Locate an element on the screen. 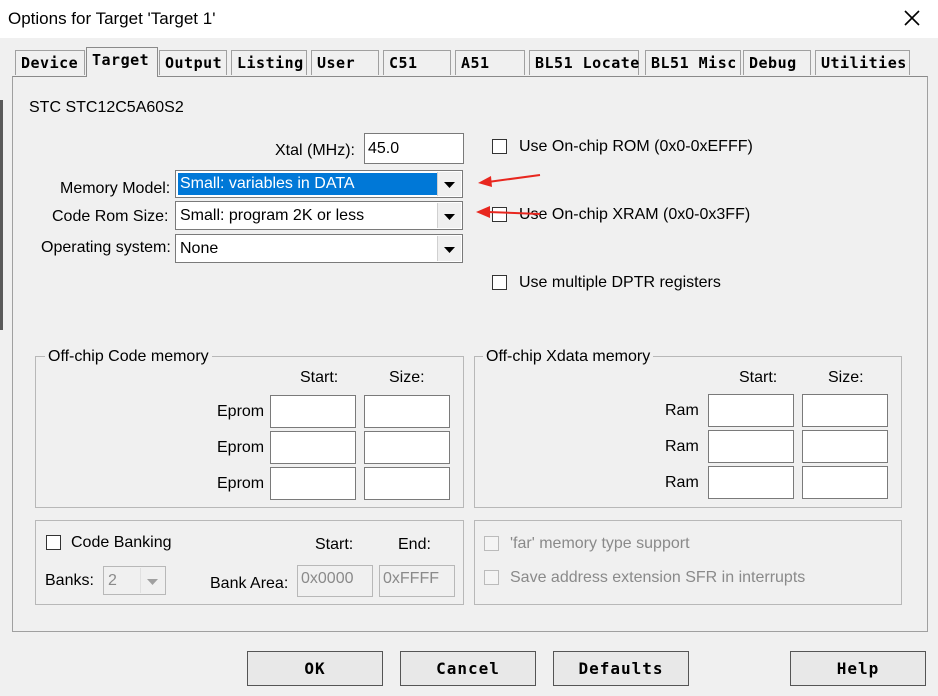  offchip-code-title: Off-chip Code memory is located at coordinates (128, 357).